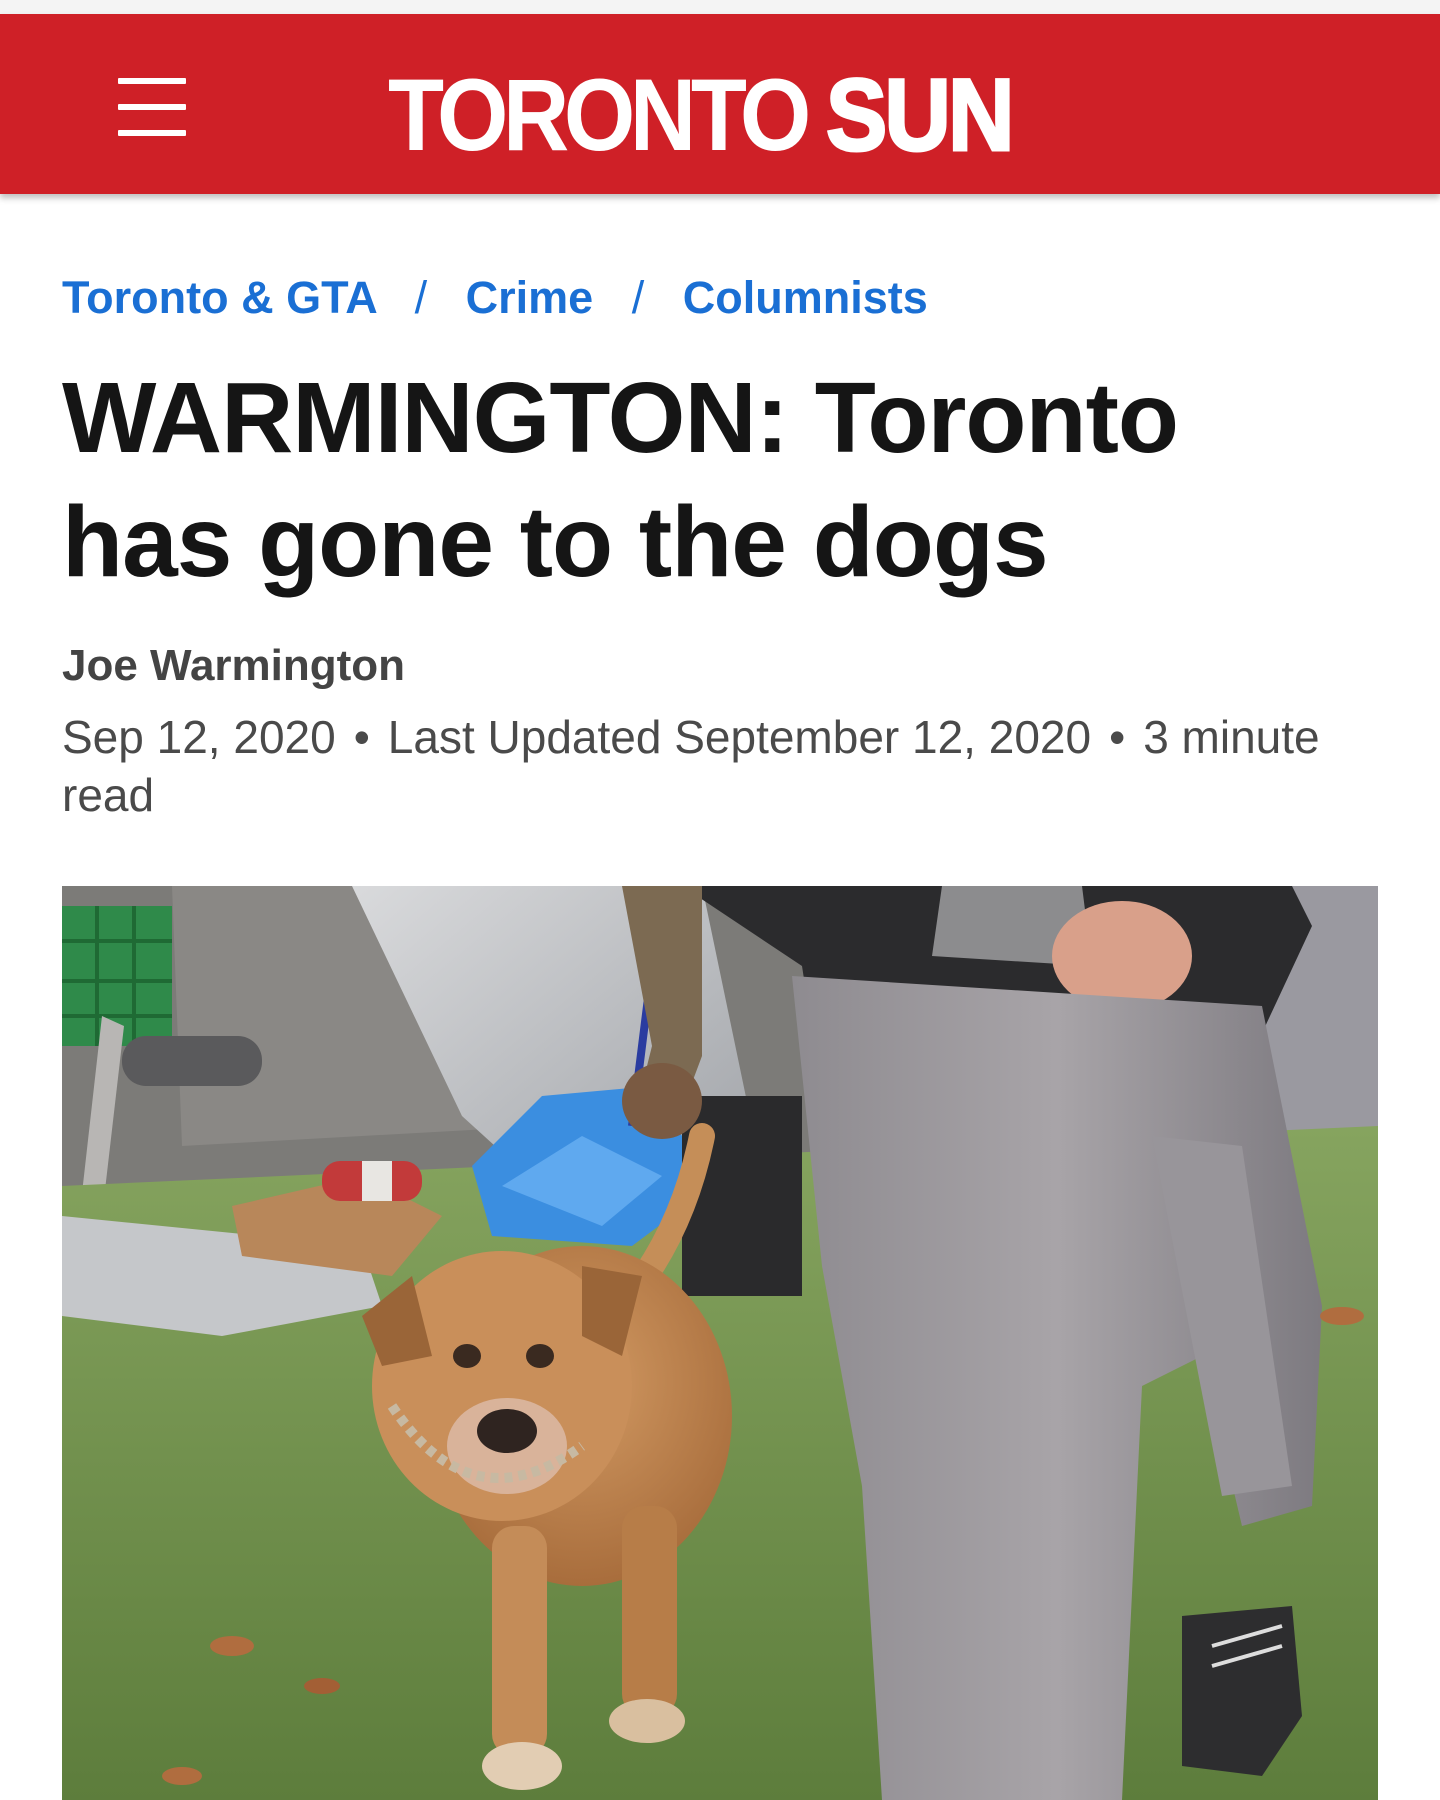 This screenshot has height=1800, width=1440. I want to click on masthead: TORONTO SUN, so click(720, 104).